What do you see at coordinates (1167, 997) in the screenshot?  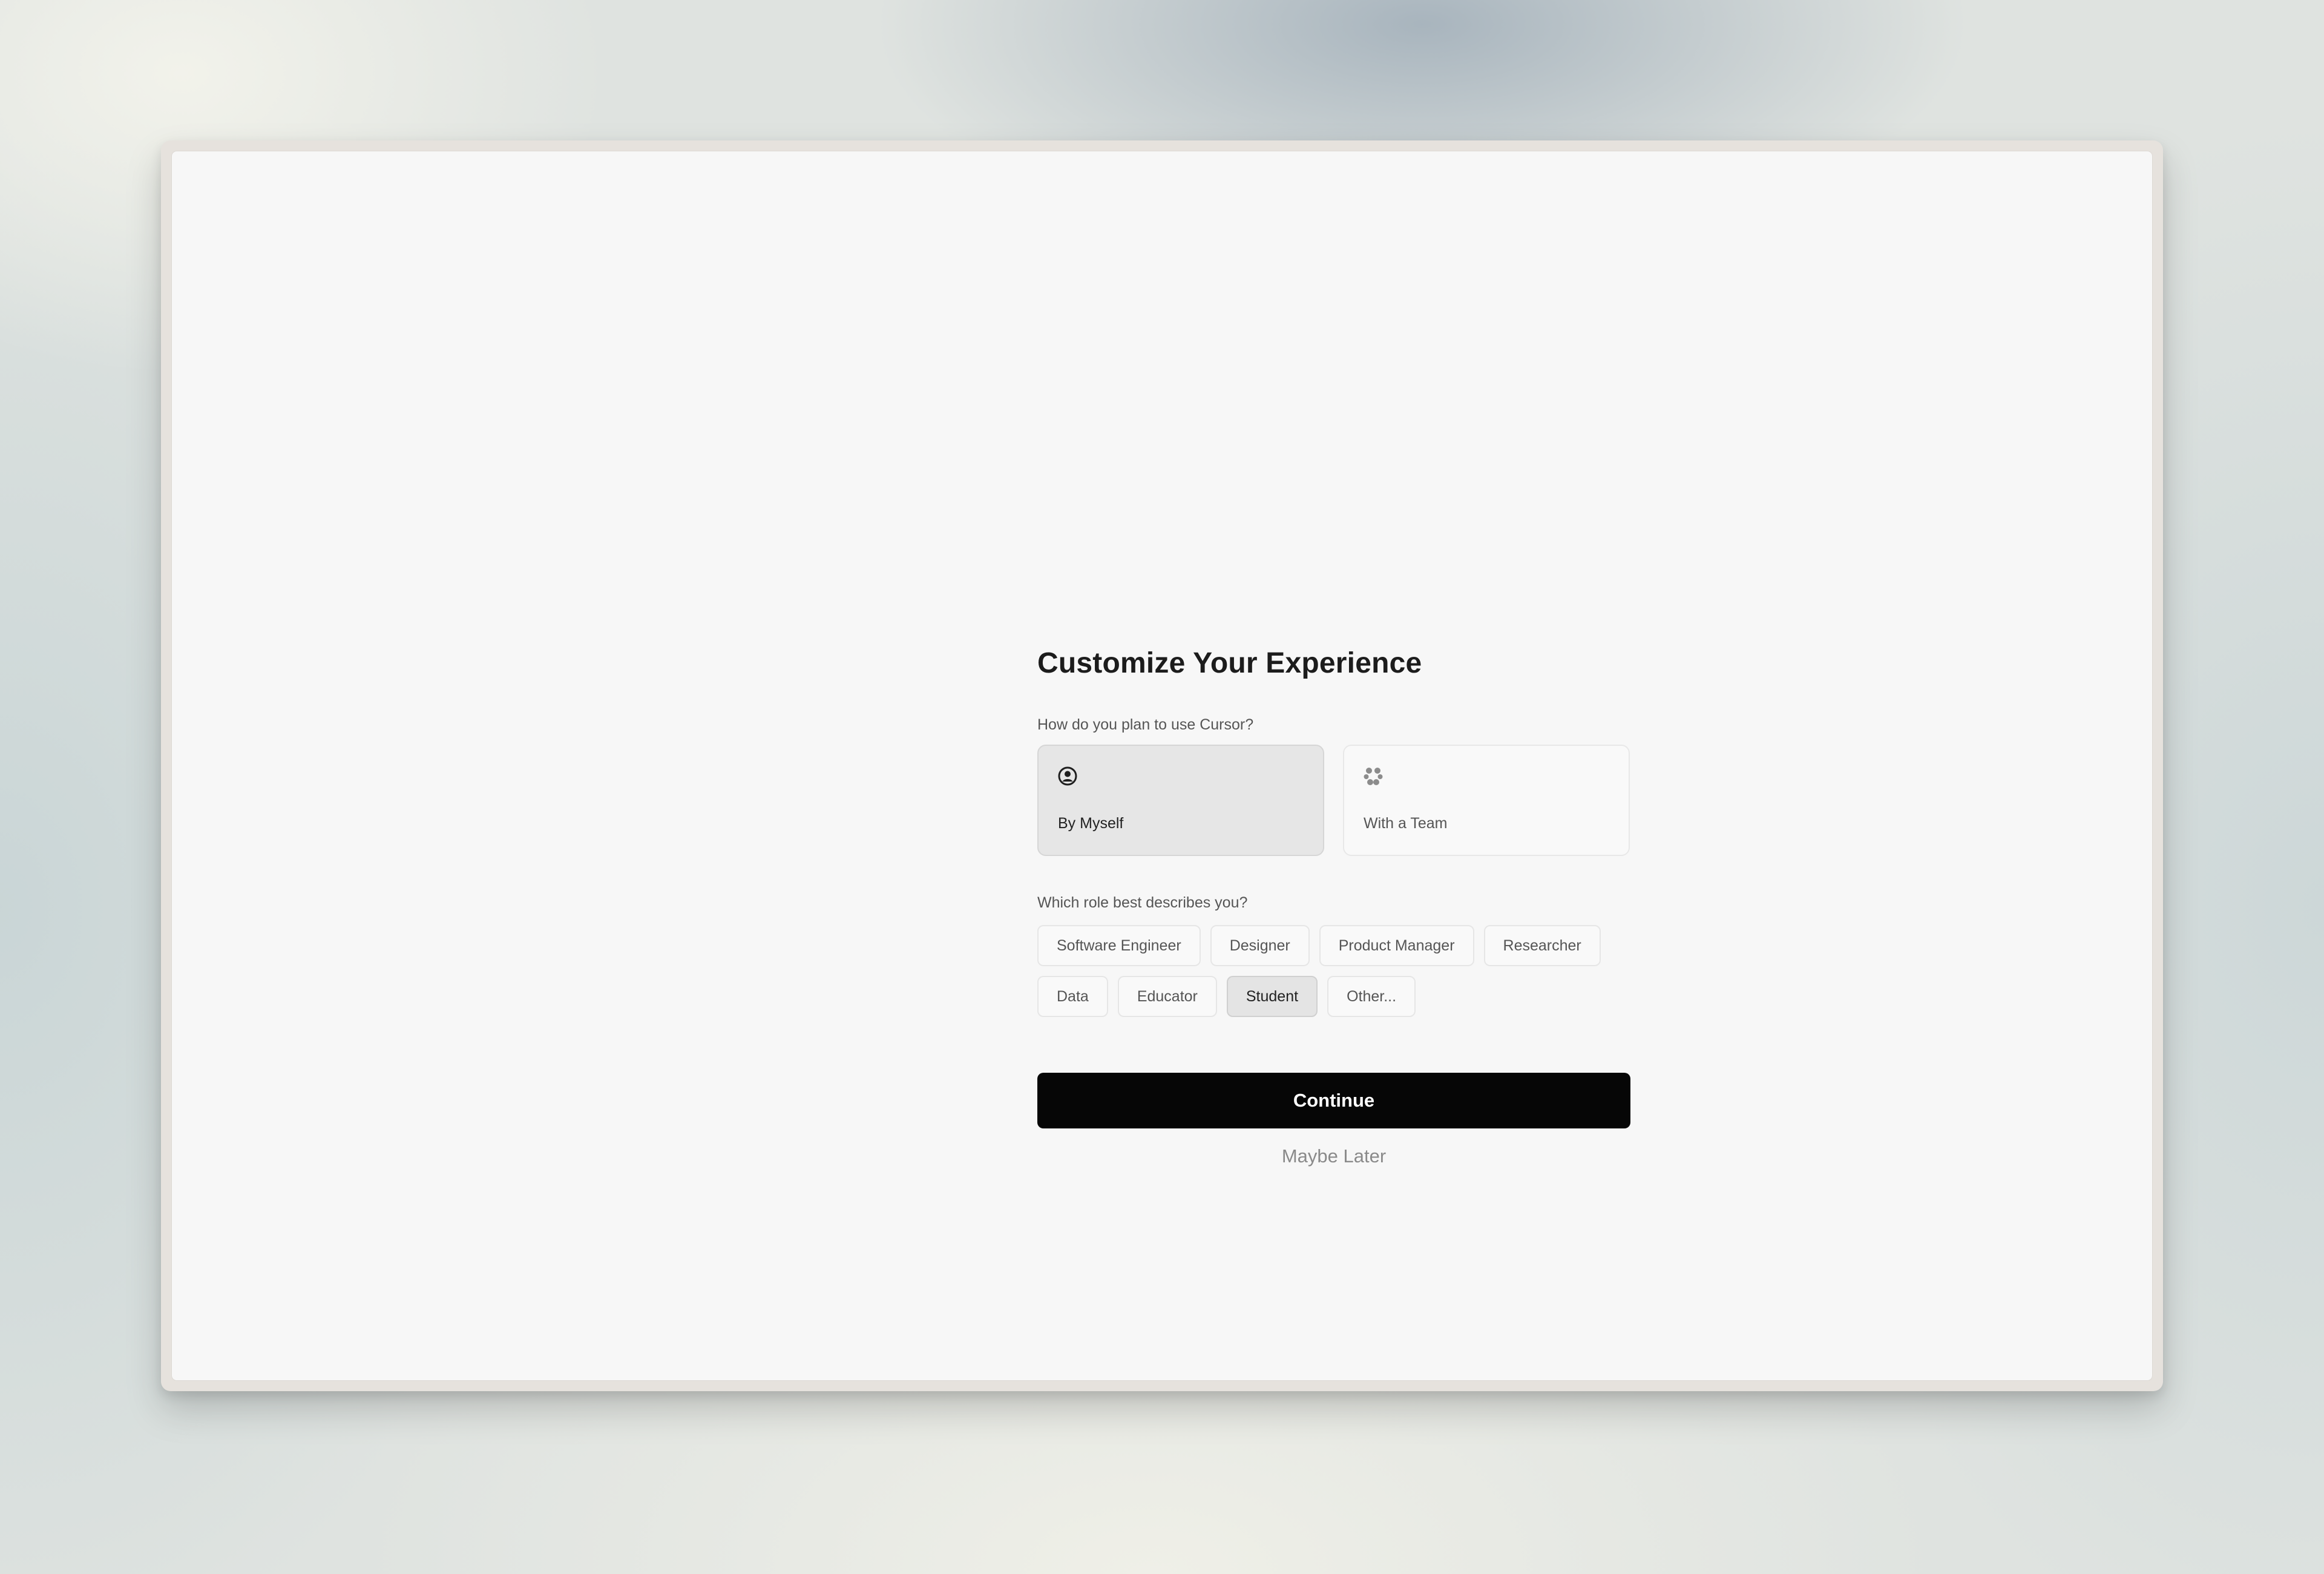 I see `role-chip-educator: Educator` at bounding box center [1167, 997].